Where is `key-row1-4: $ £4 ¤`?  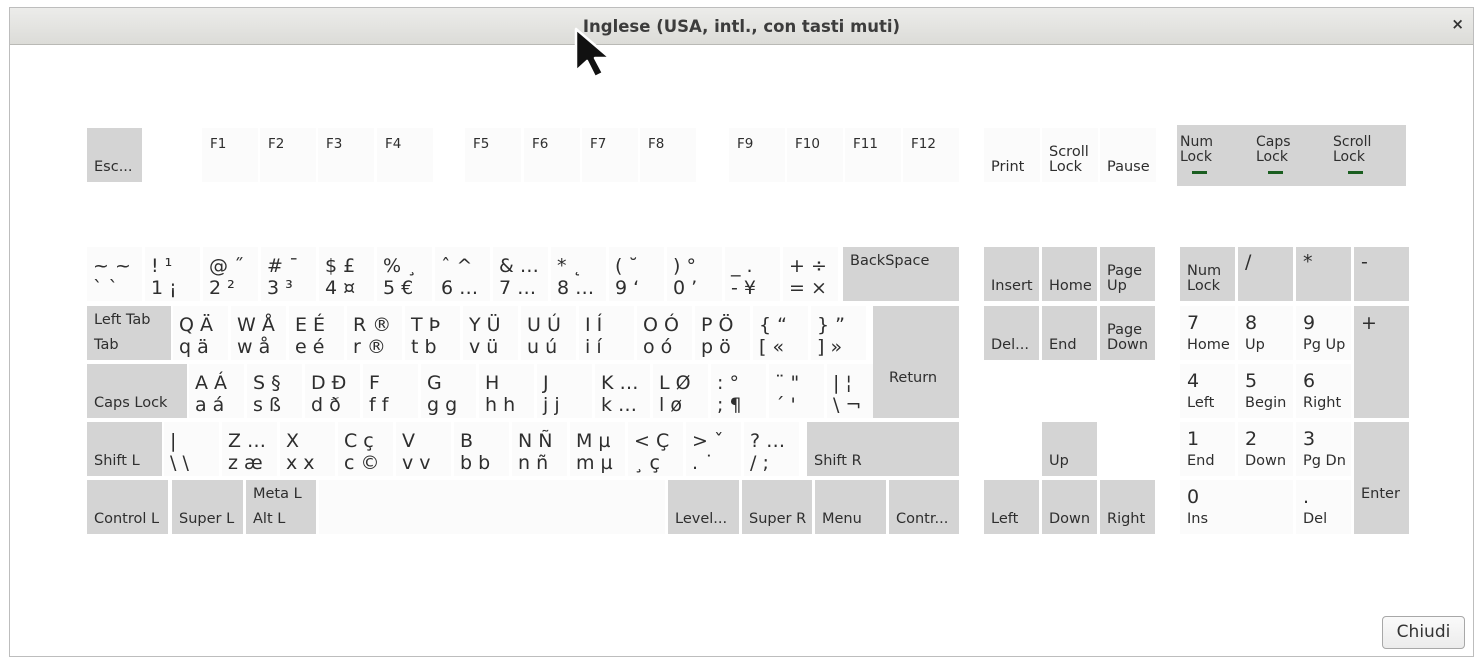
key-row1-4: $ £4 ¤ is located at coordinates (346, 274).